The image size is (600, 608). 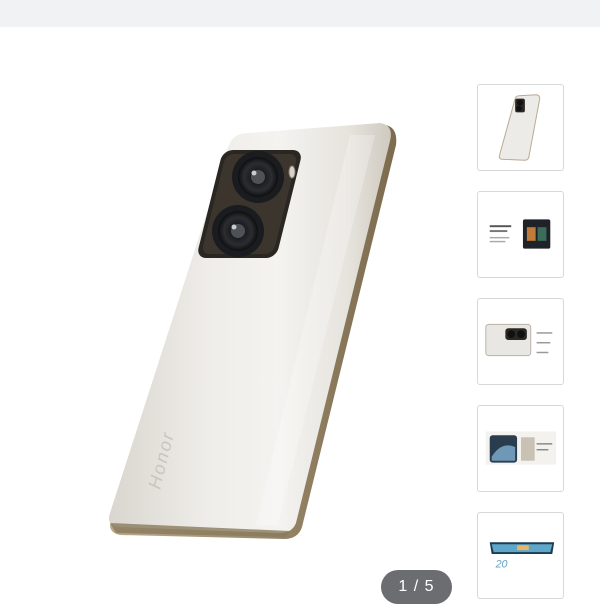 I want to click on thumbnail-camera-detail, so click(x=520, y=341).